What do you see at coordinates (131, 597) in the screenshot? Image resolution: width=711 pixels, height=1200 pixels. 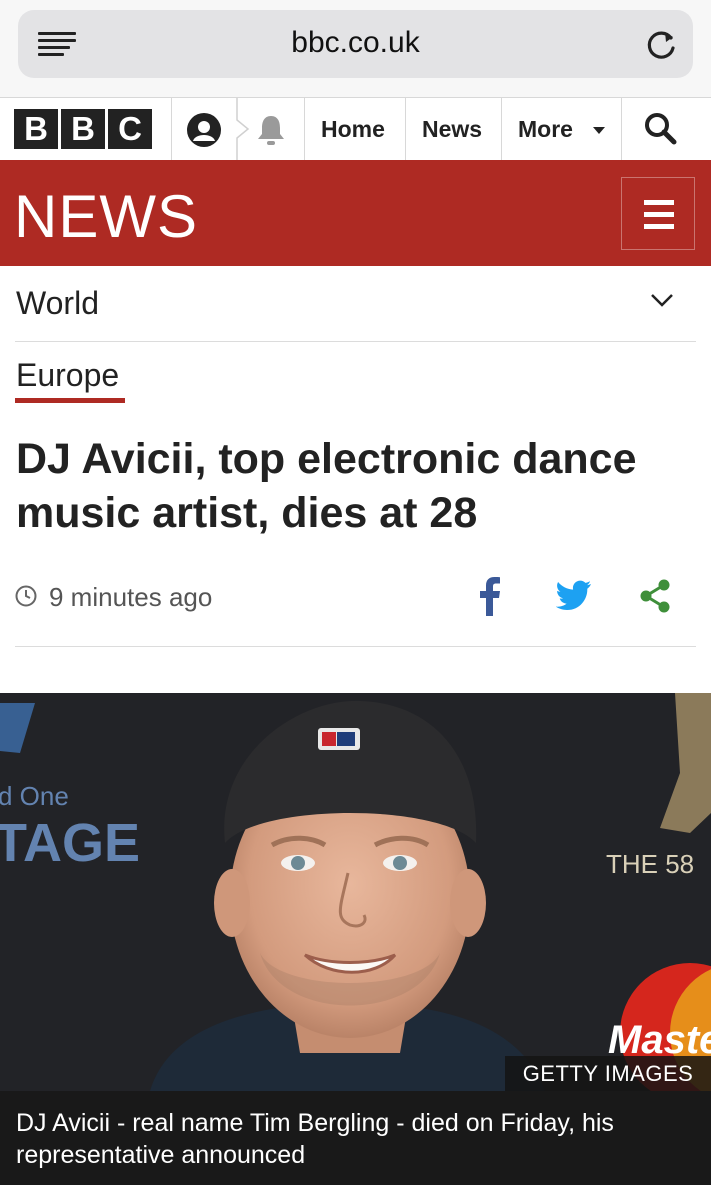 I see `article-timestamp: 9 minutes ago` at bounding box center [131, 597].